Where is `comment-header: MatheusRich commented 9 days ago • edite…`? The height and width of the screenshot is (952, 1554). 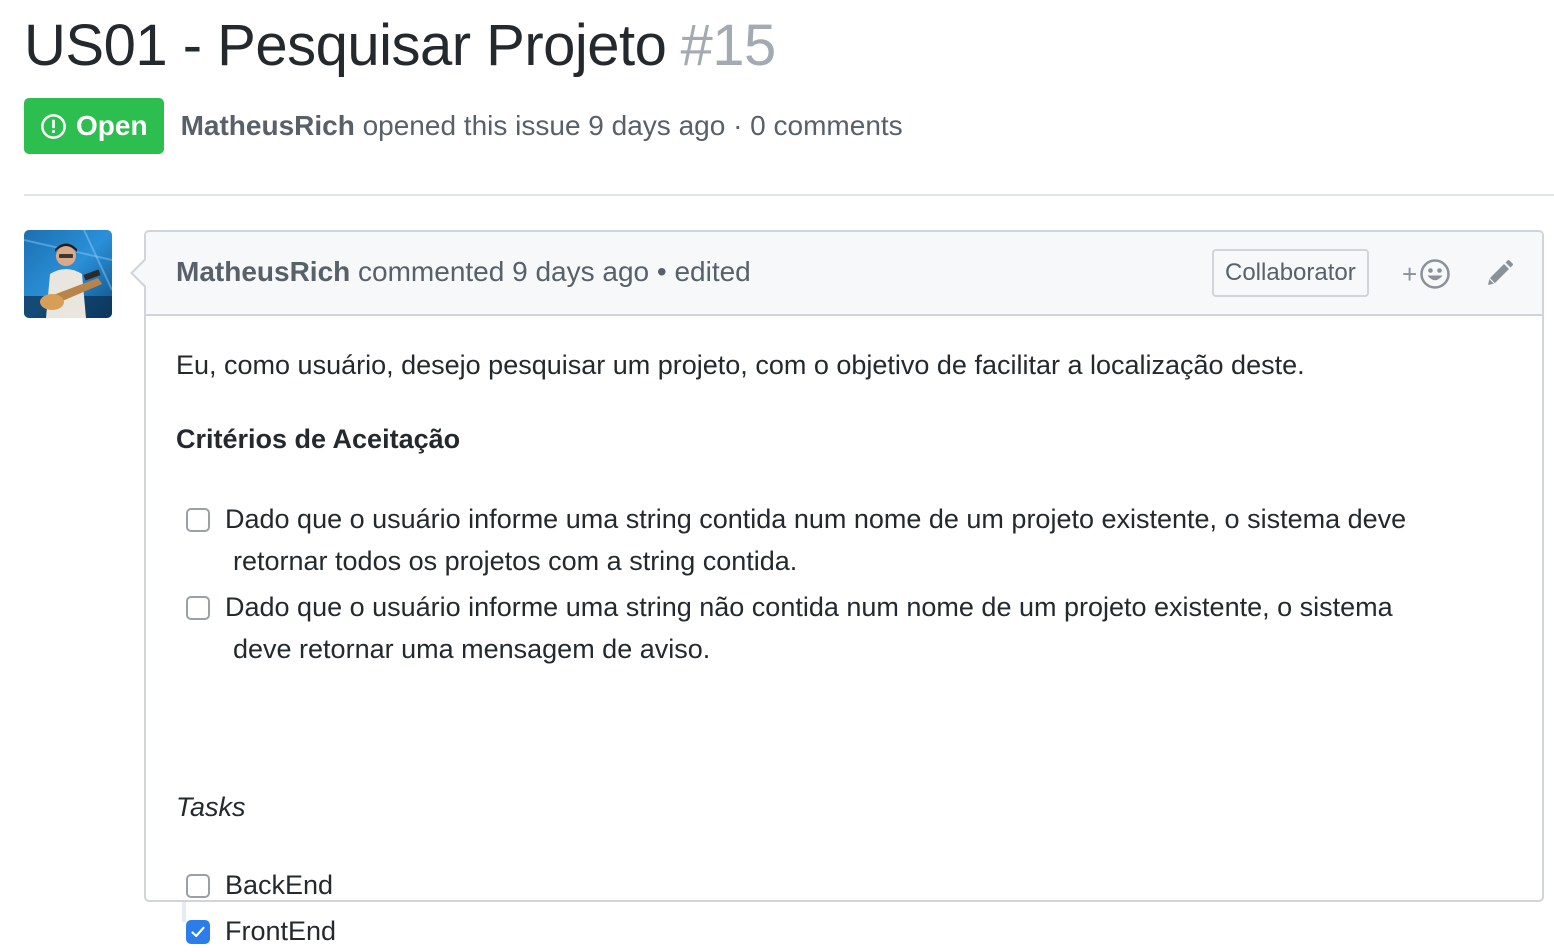
comment-header: MatheusRich commented 9 days ago • edite… is located at coordinates (844, 274).